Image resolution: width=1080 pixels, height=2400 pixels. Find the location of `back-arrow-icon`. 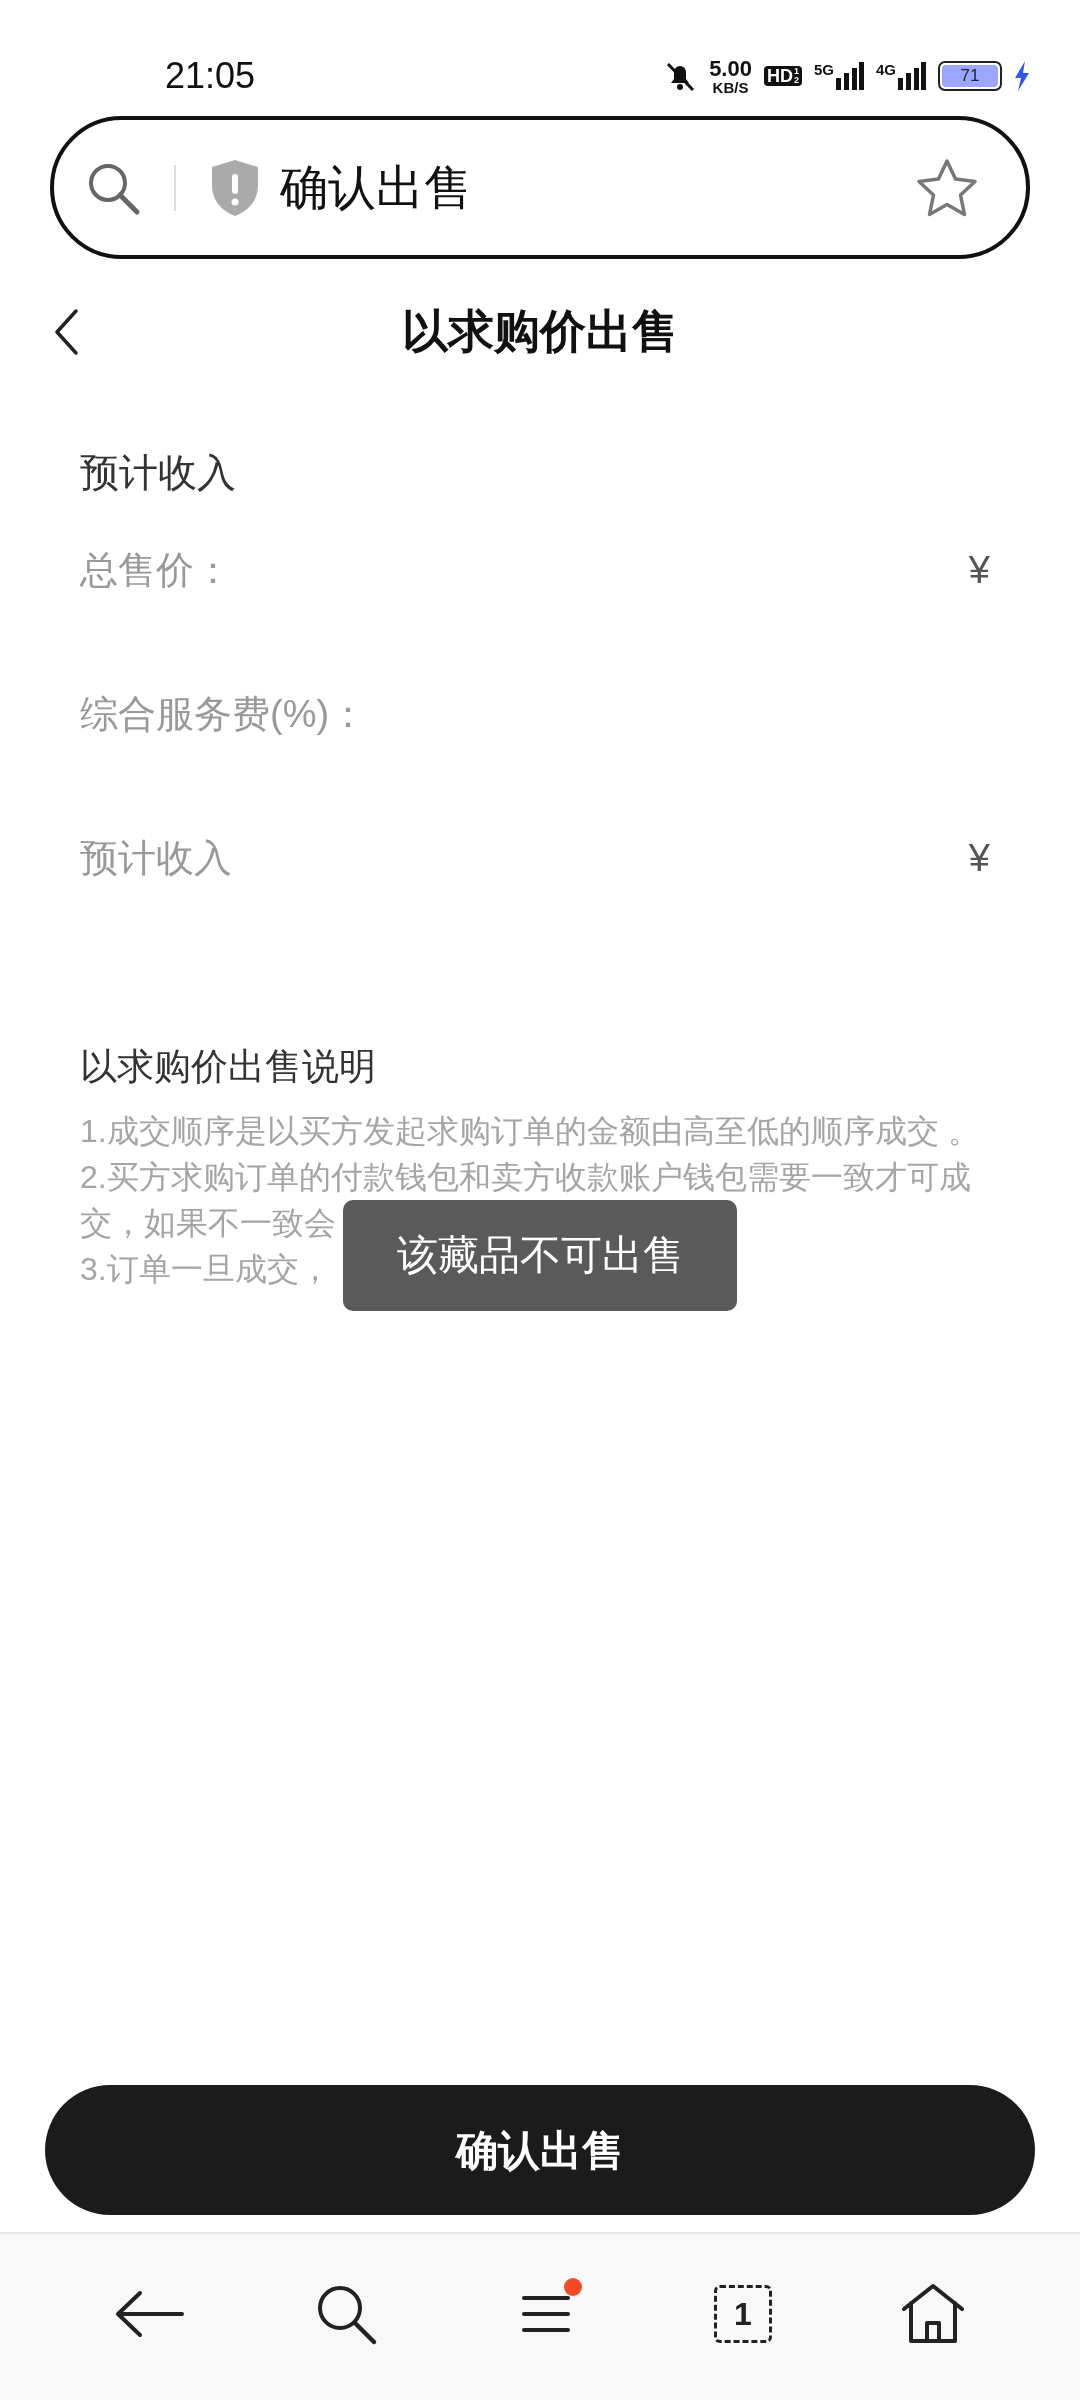

back-arrow-icon is located at coordinates (150, 2314).